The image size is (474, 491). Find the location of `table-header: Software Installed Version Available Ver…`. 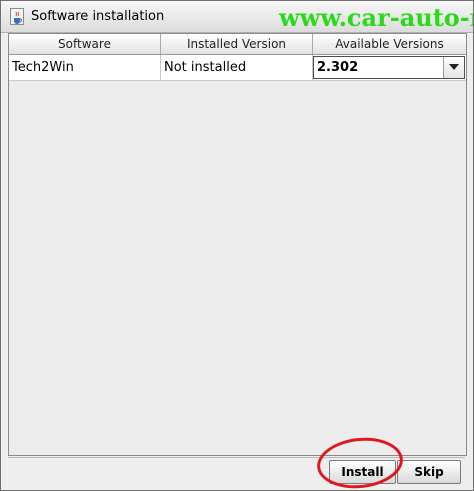

table-header: Software Installed Version Available Ver… is located at coordinates (237, 44).